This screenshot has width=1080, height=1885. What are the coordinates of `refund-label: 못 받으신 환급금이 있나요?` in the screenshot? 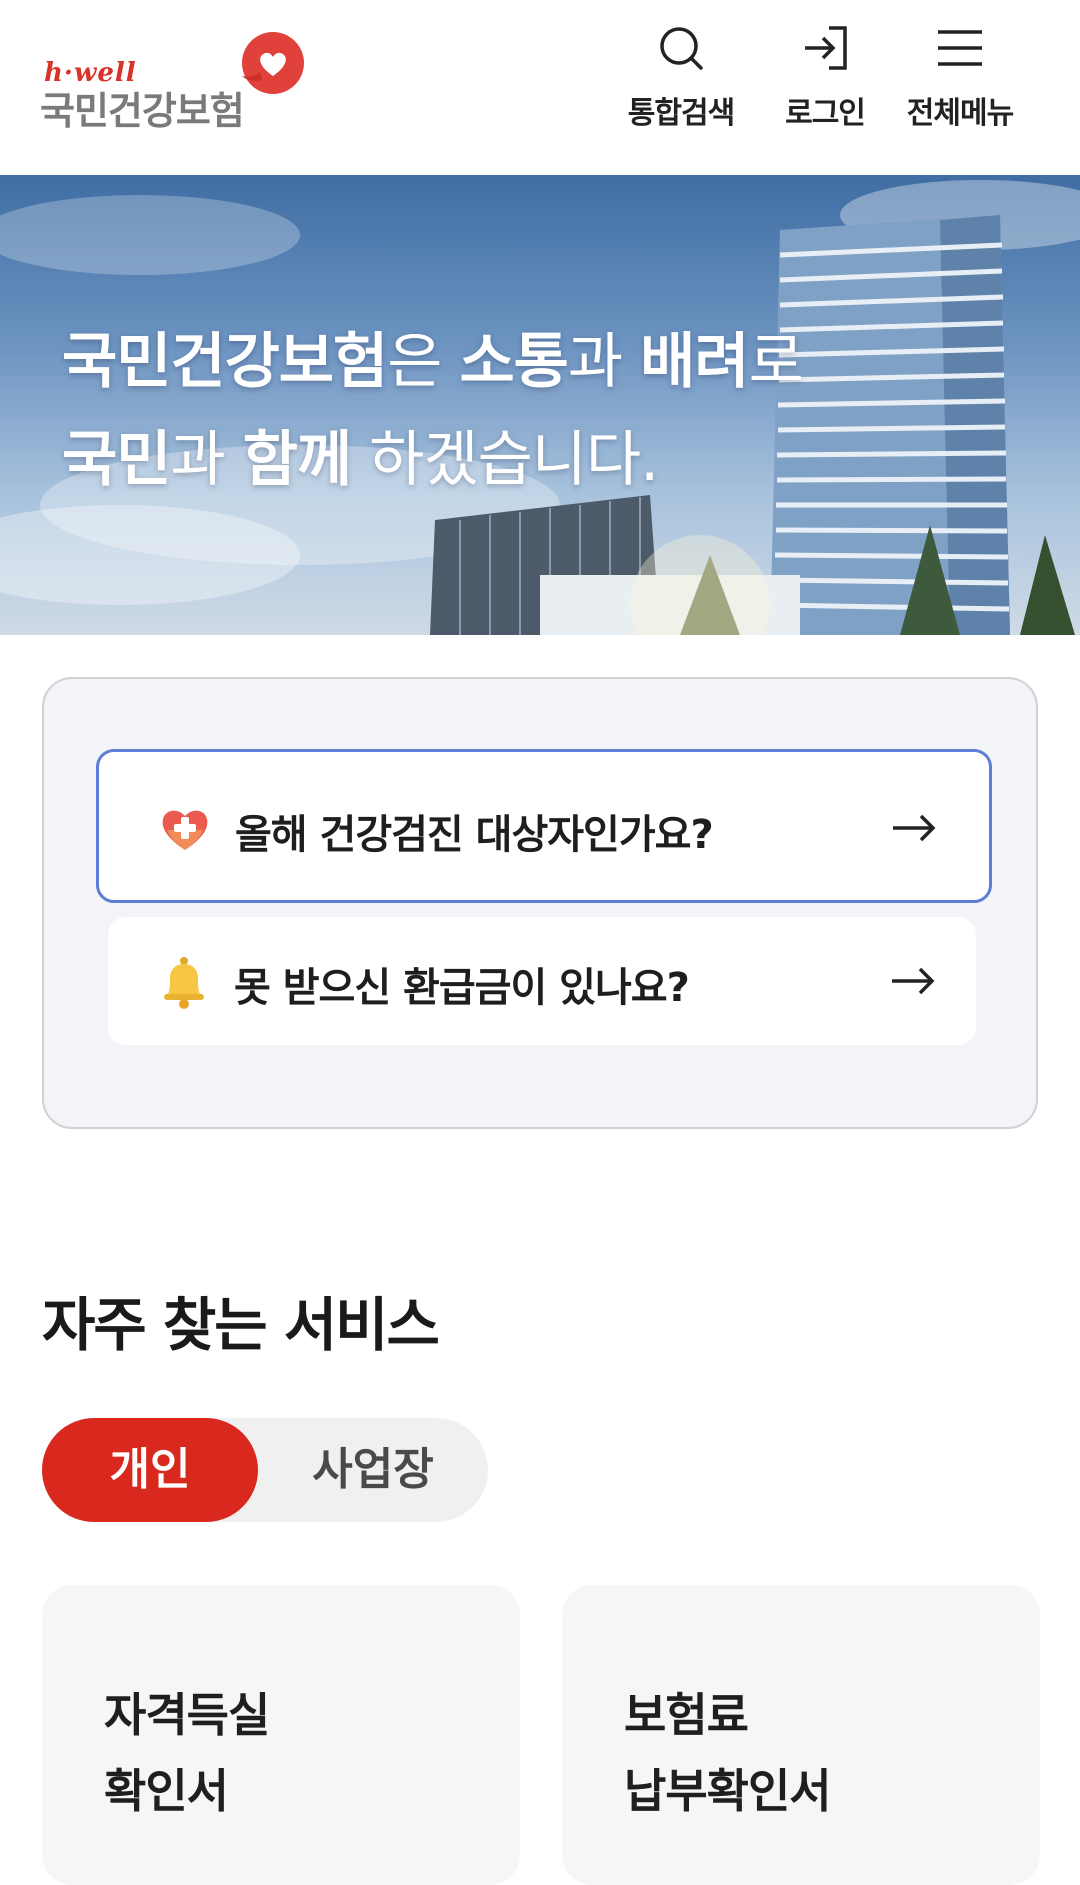 It's located at (462, 988).